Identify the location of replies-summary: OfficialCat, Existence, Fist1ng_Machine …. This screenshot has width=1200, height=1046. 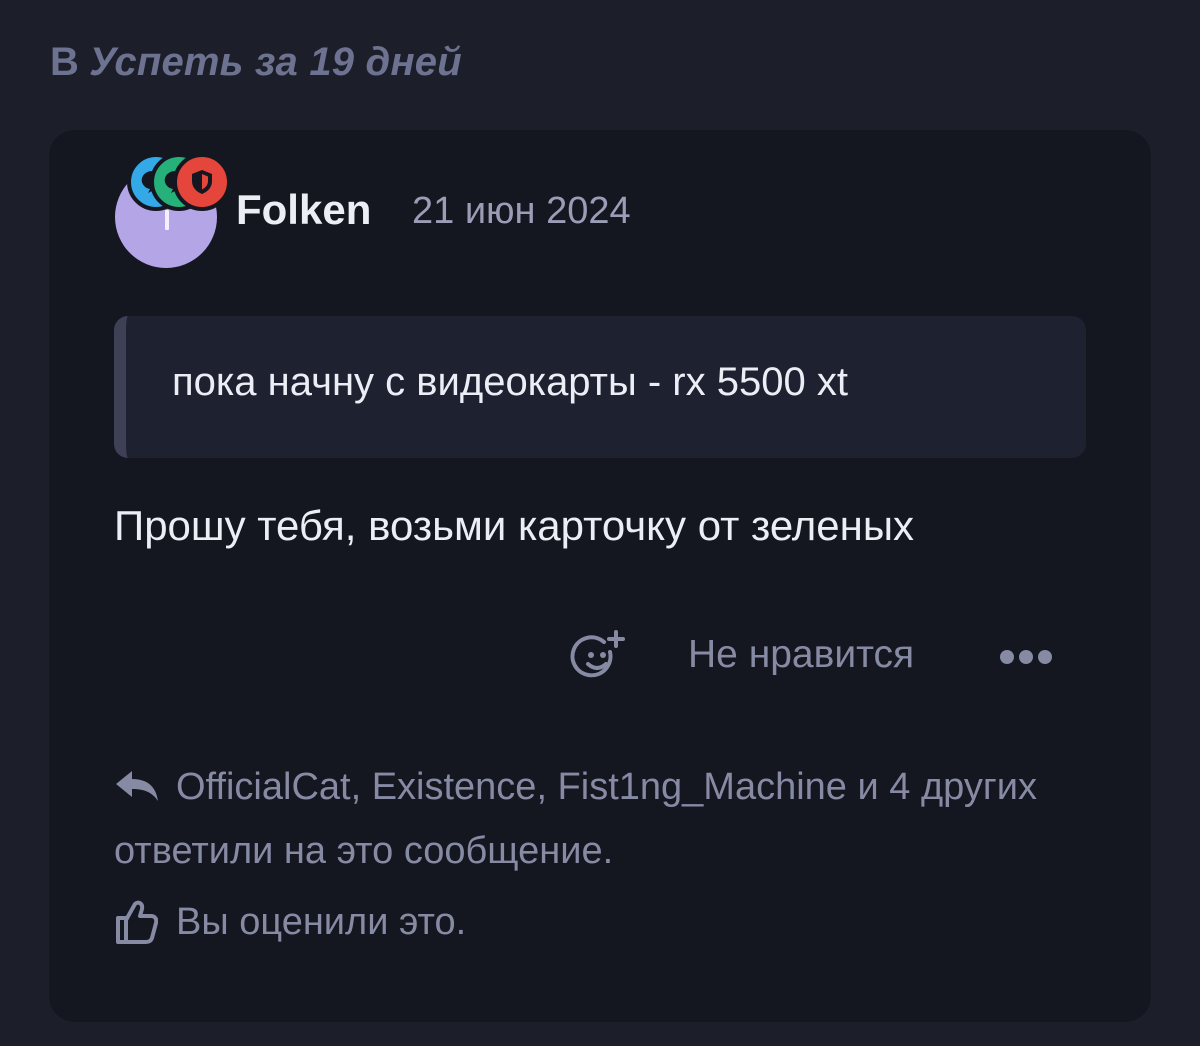
(594, 819).